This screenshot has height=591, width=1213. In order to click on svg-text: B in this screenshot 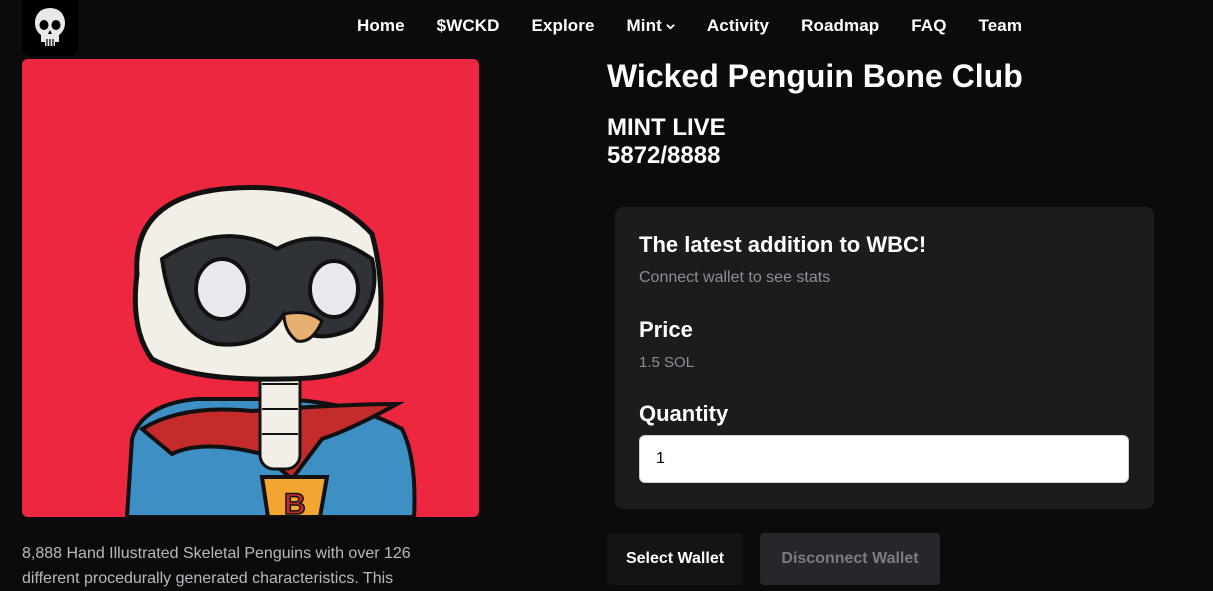, I will do `click(295, 502)`.